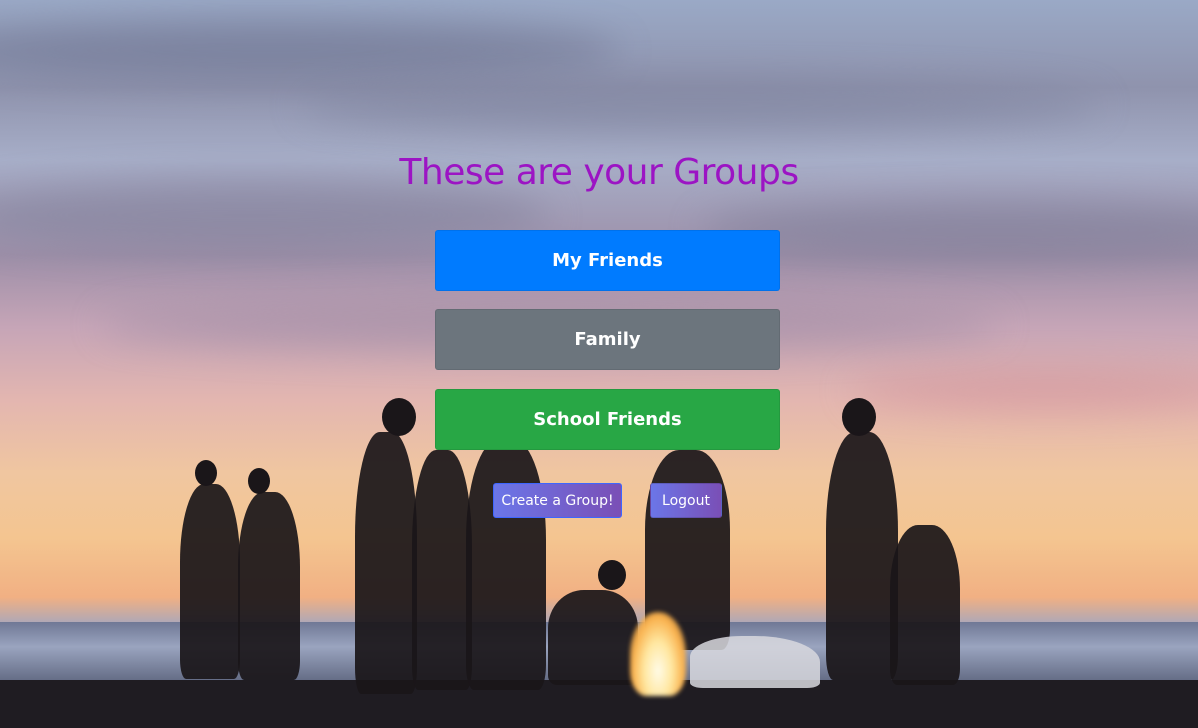 The width and height of the screenshot is (1198, 728). What do you see at coordinates (607, 260) in the screenshot?
I see `group-button-my-friends: My Friends` at bounding box center [607, 260].